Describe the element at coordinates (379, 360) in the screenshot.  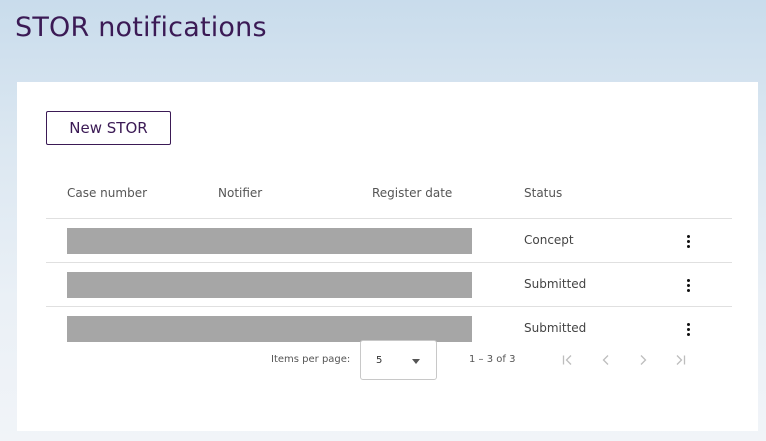
I see `page-size-value: 5` at that location.